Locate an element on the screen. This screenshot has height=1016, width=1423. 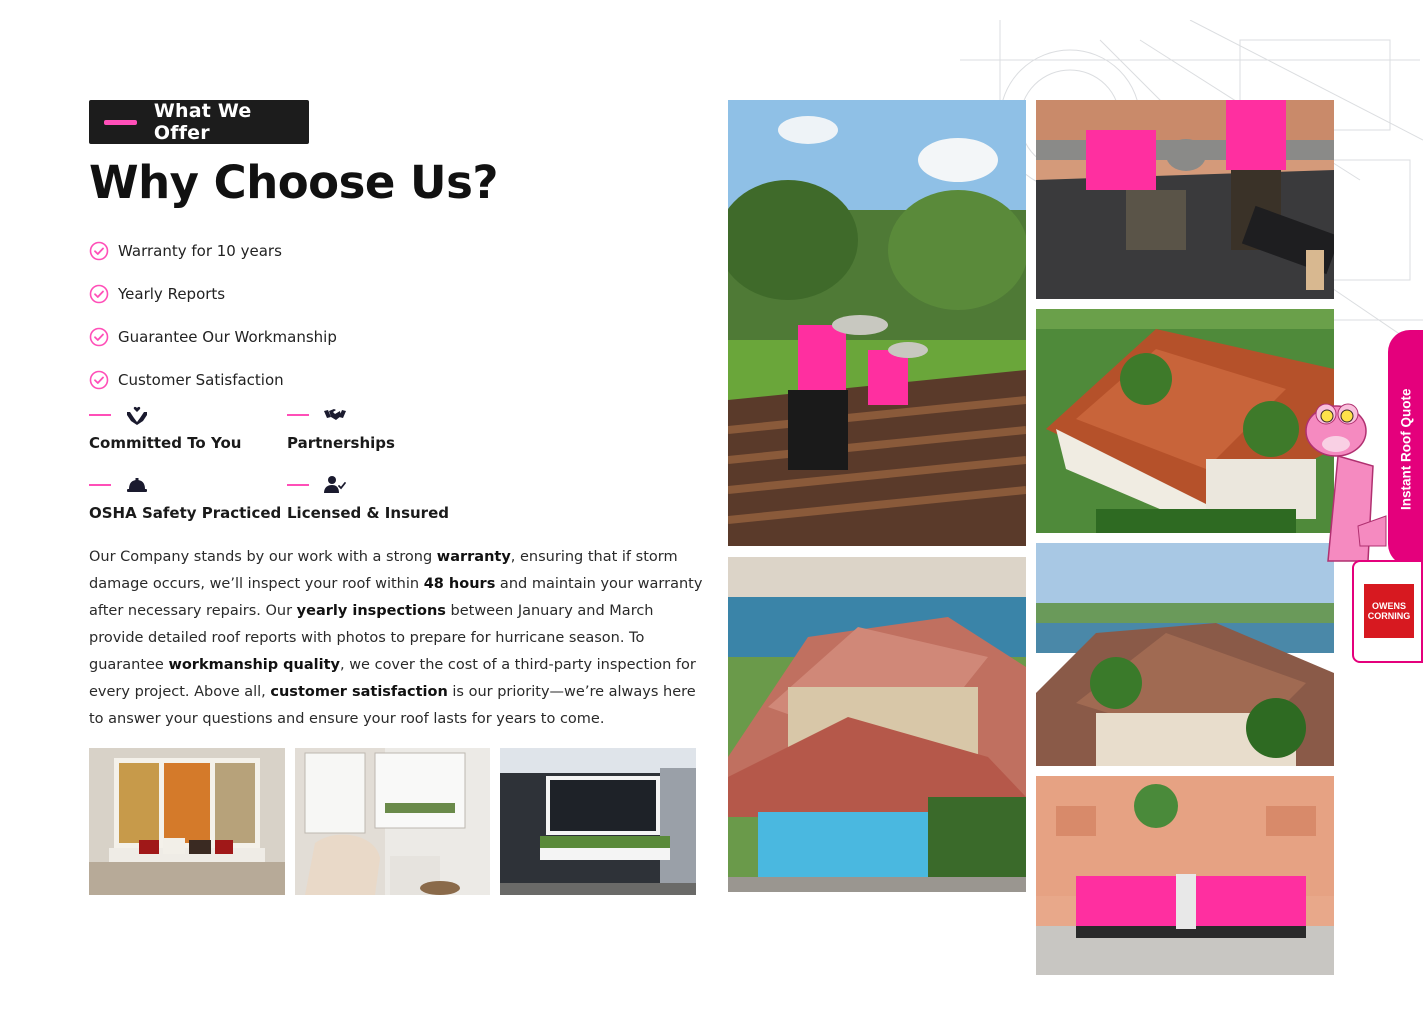
bedroom-window-photo is located at coordinates (392, 821).